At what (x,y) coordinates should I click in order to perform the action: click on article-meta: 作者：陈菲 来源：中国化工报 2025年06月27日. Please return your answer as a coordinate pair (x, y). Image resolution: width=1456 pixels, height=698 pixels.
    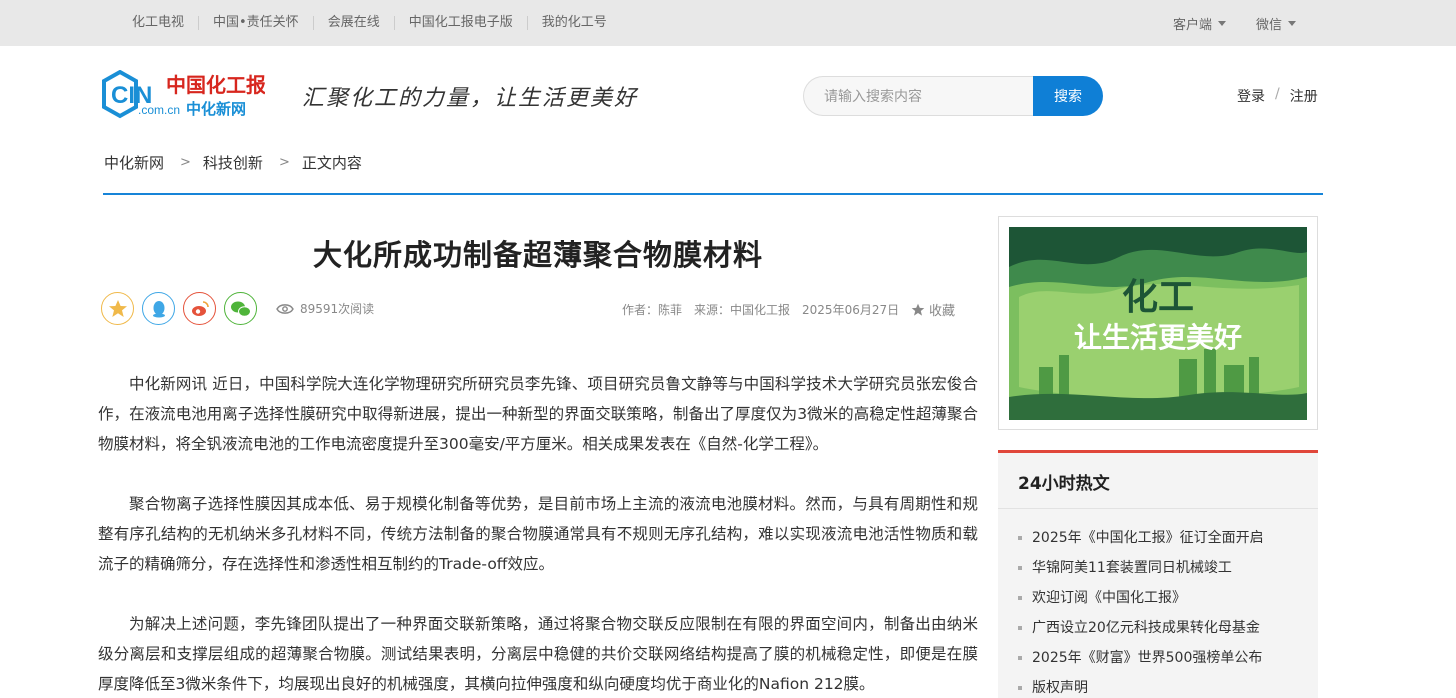
    Looking at the image, I should click on (760, 309).